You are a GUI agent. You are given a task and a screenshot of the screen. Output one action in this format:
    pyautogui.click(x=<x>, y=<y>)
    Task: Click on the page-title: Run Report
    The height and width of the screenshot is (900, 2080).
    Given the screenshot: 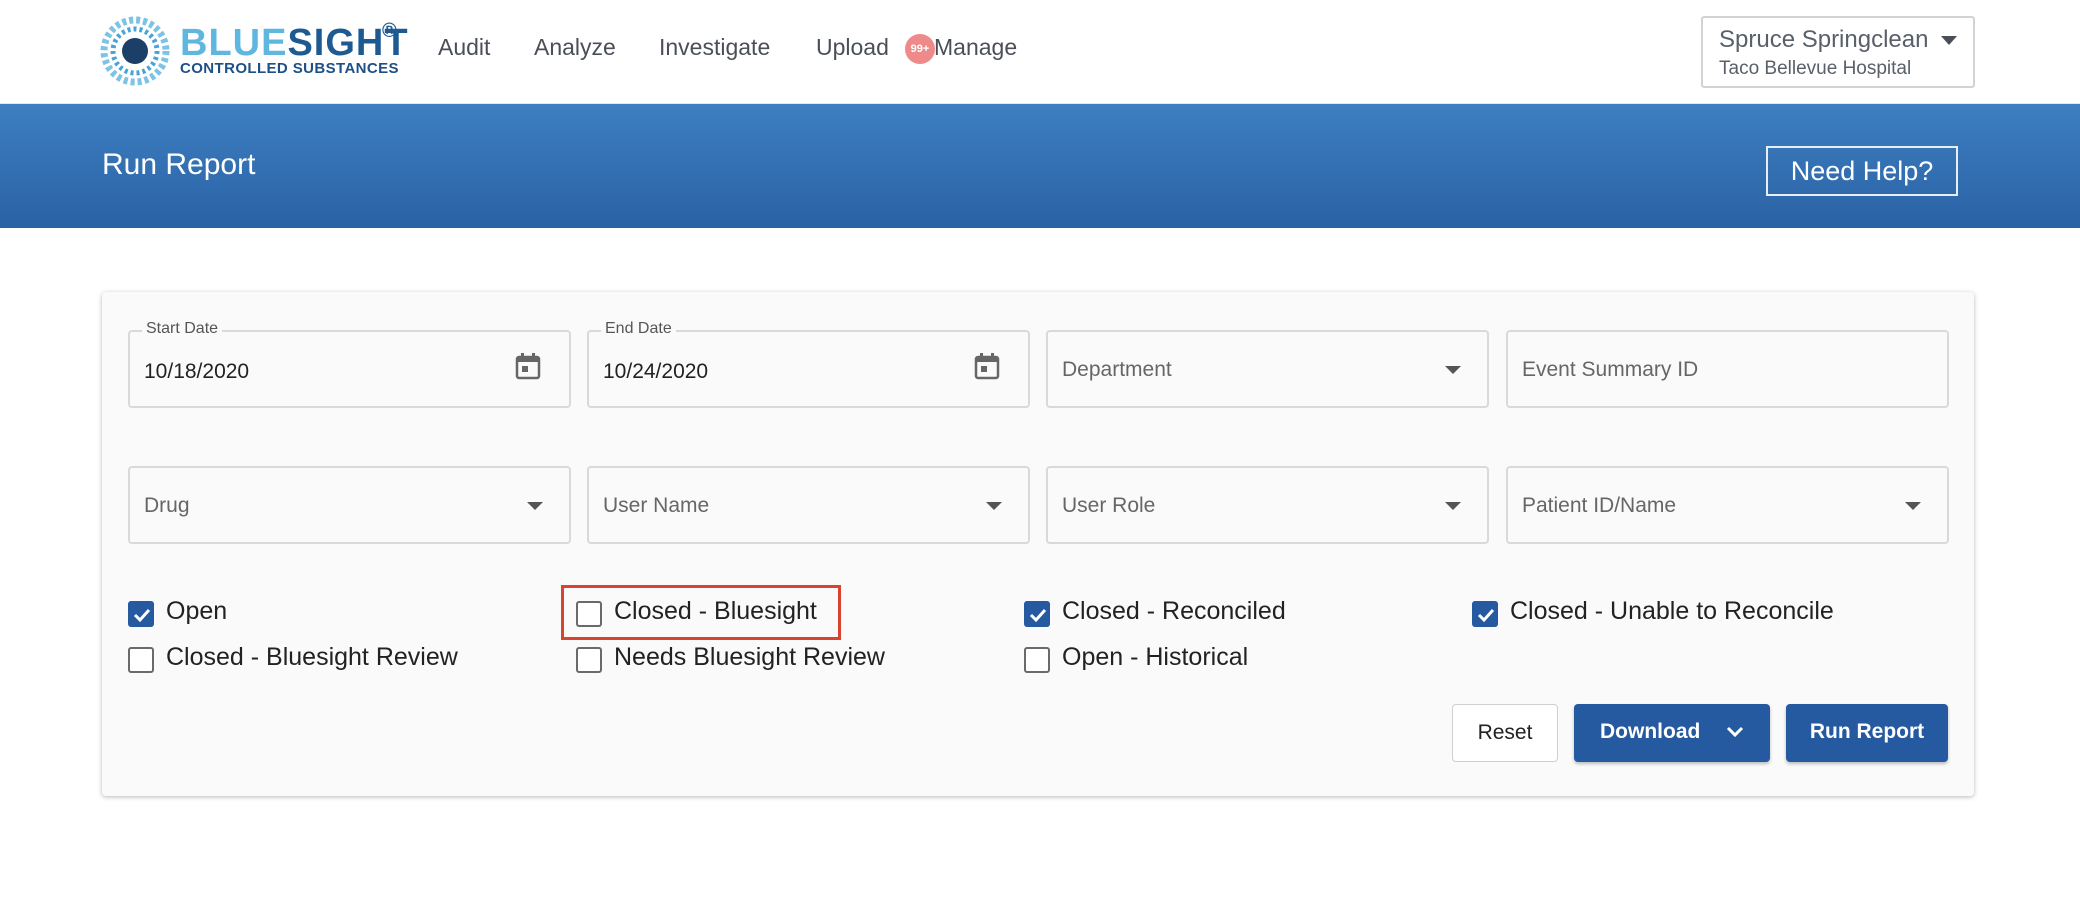 What is the action you would take?
    pyautogui.click(x=179, y=164)
    